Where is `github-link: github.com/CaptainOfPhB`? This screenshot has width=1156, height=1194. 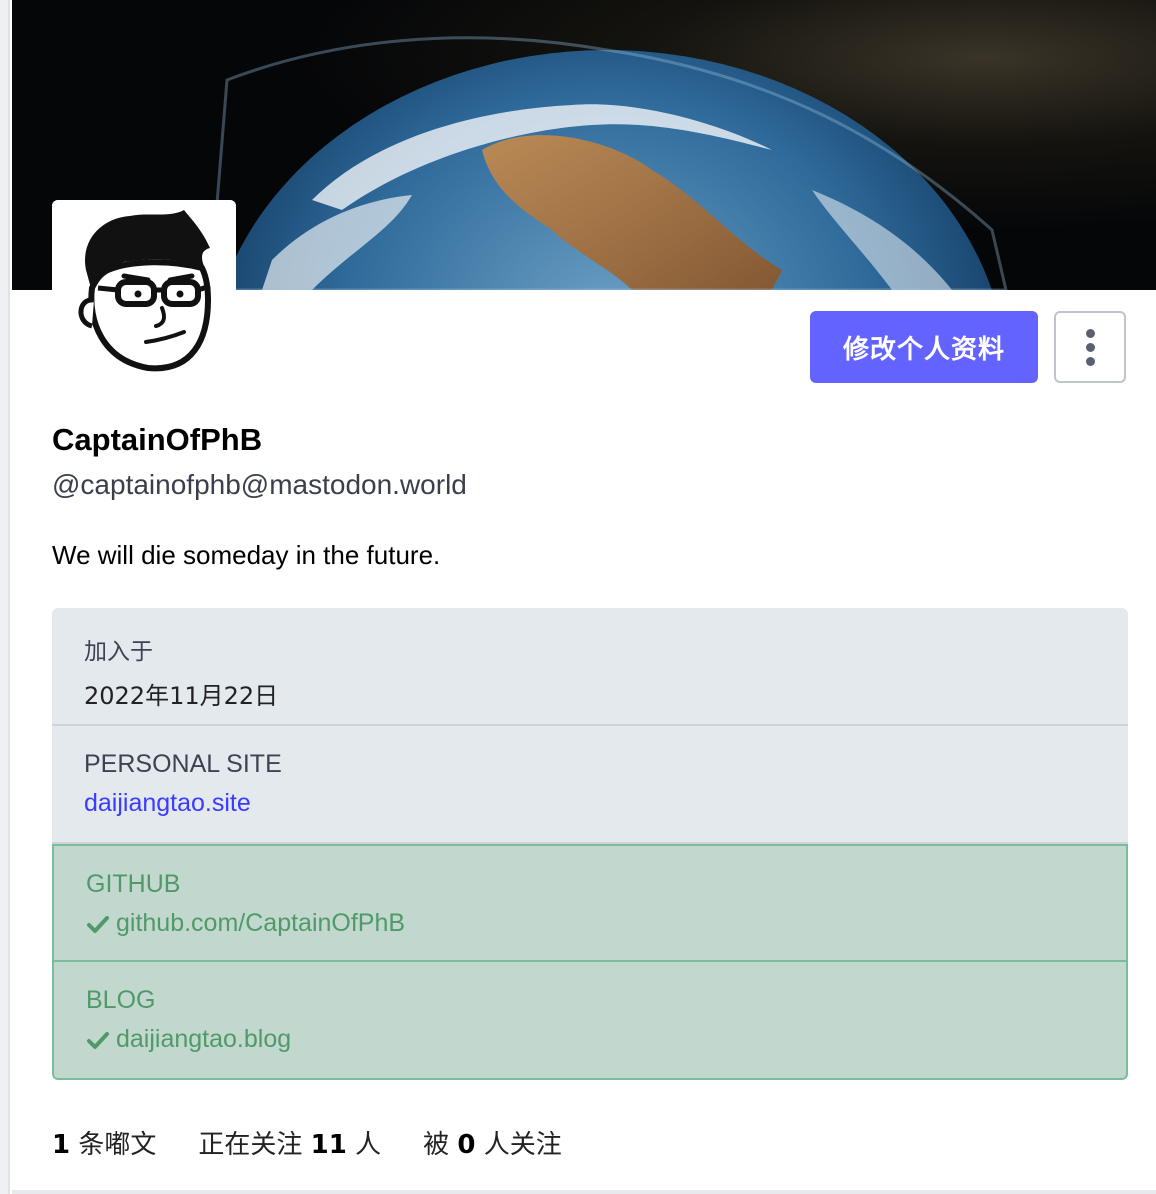
github-link: github.com/CaptainOfPhB is located at coordinates (260, 923).